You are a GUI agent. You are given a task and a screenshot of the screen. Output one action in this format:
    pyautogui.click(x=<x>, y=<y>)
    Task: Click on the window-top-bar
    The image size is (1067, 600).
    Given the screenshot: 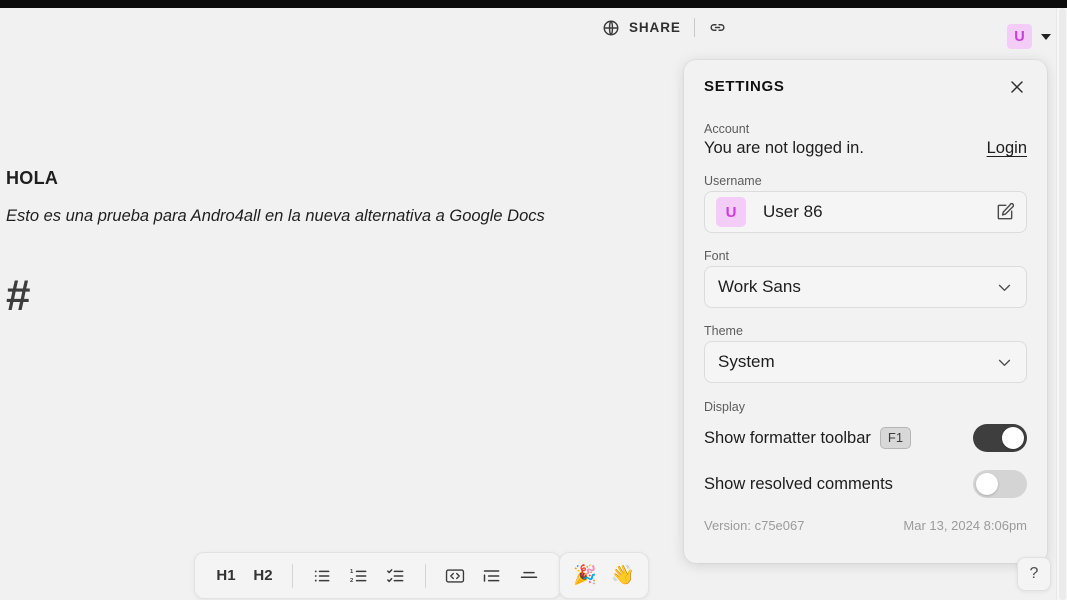 What is the action you would take?
    pyautogui.click(x=533, y=4)
    